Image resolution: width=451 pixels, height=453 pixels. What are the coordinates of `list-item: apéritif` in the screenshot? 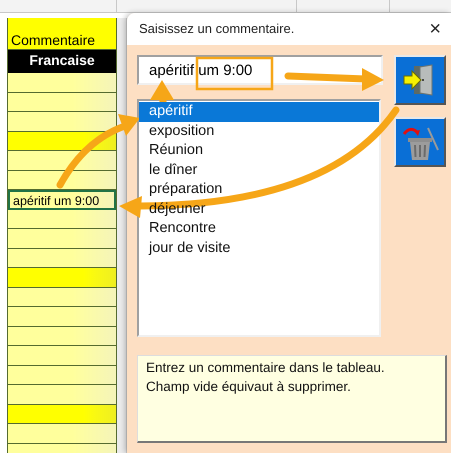 It's located at (259, 112).